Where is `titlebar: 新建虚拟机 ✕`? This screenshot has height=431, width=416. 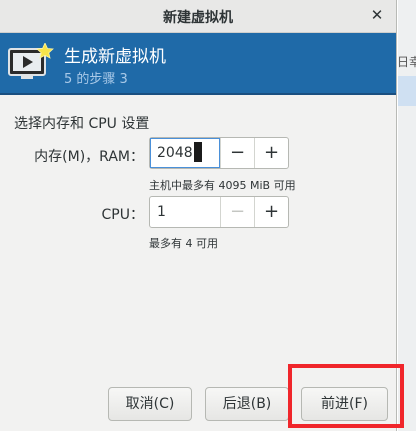
titlebar: 新建虚拟机 ✕ is located at coordinates (198, 16).